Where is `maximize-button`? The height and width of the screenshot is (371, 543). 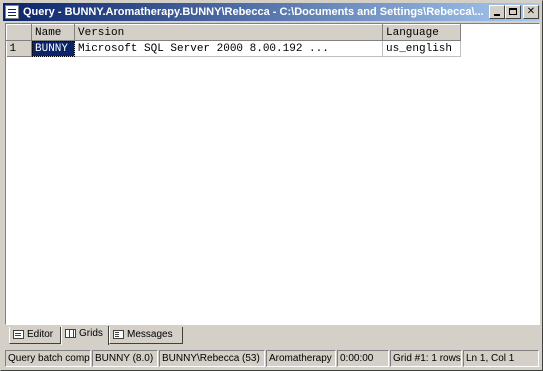
maximize-button is located at coordinates (513, 12).